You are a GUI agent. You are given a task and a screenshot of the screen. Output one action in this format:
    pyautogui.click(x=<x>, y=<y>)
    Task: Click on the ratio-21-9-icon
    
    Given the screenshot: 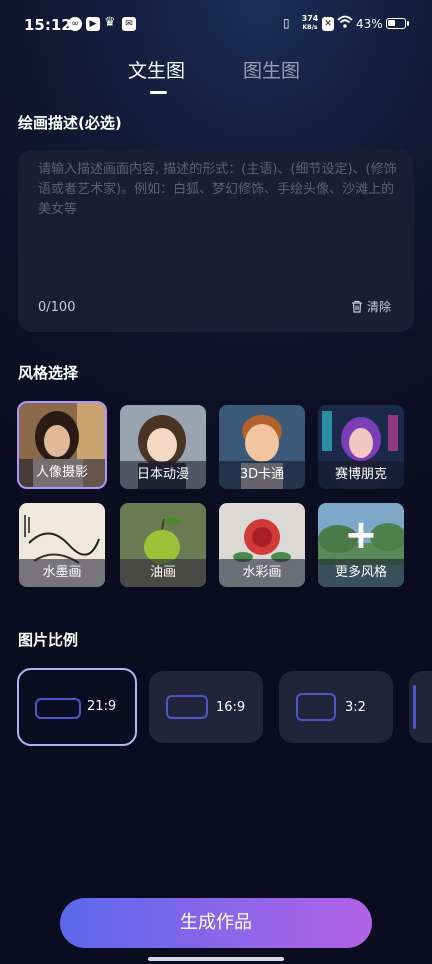 What is the action you would take?
    pyautogui.click(x=58, y=708)
    